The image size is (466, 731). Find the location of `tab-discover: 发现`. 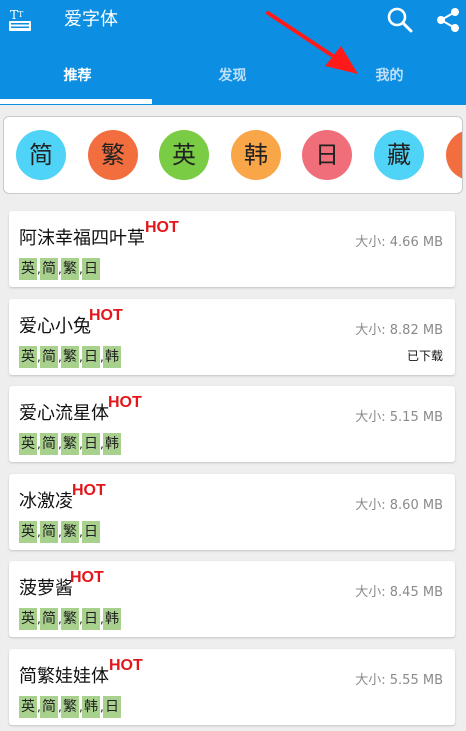

tab-discover: 发现 is located at coordinates (232, 78).